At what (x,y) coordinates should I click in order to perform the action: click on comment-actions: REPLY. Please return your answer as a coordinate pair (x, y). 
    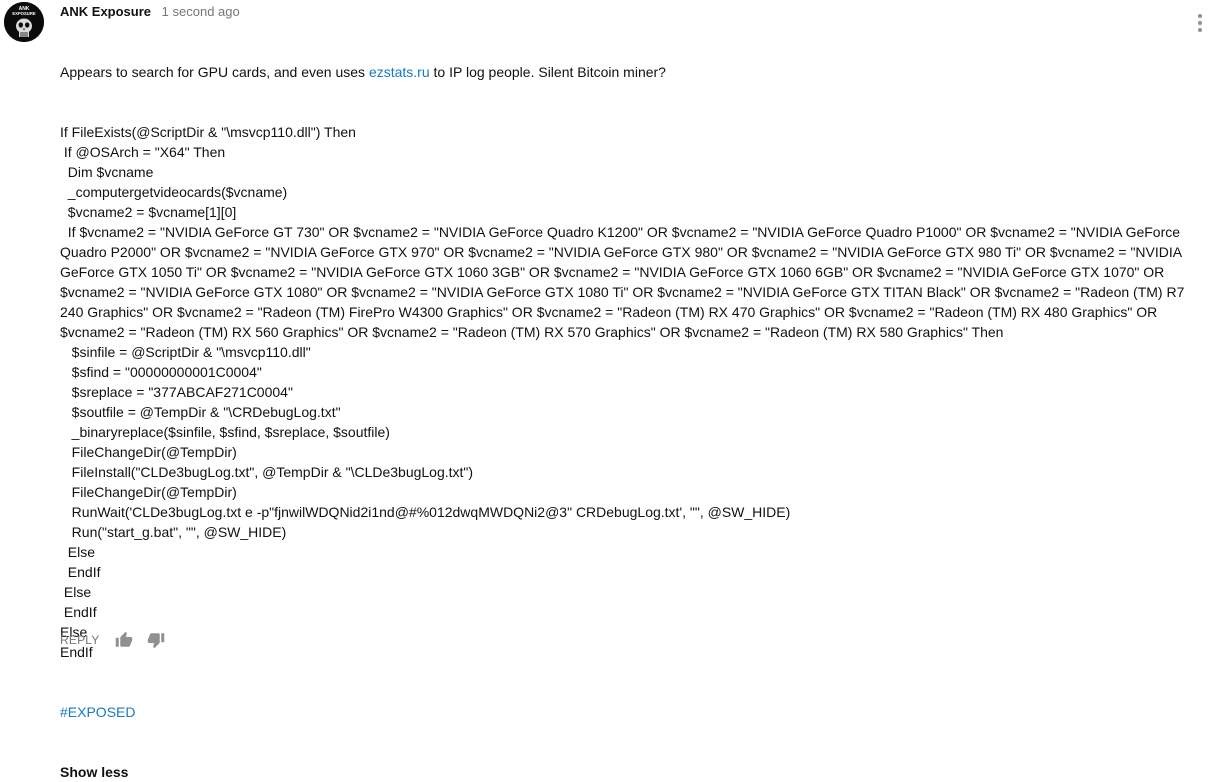
    Looking at the image, I should click on (112, 640).